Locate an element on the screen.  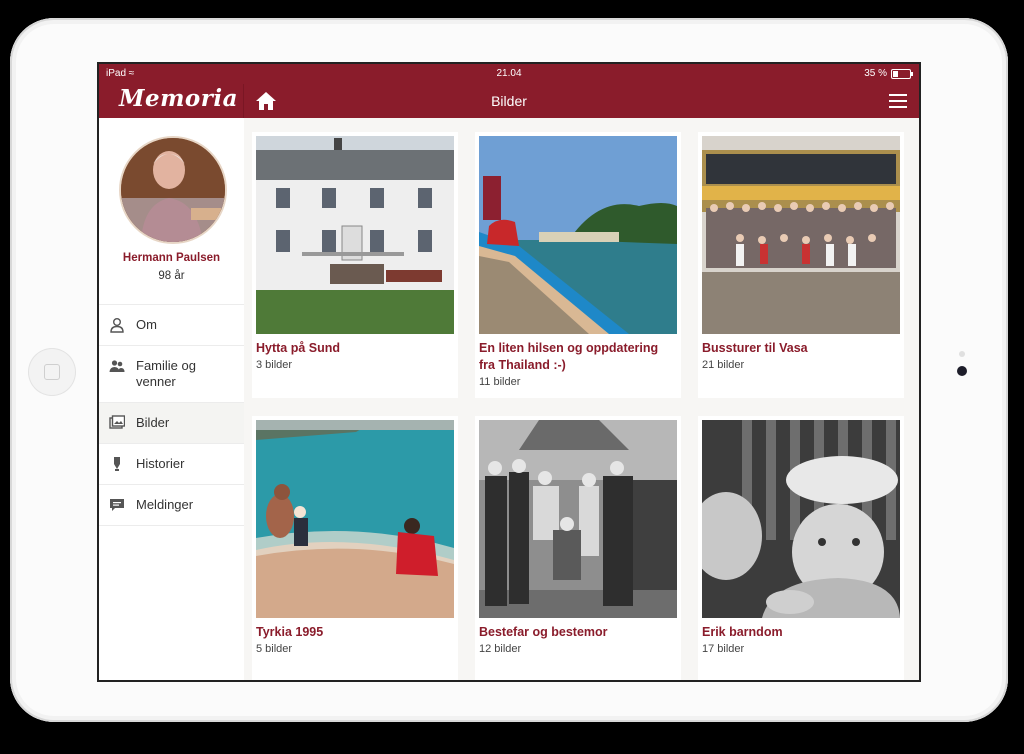
album-card: Erik barndom 17 bilder is located at coordinates (801, 548).